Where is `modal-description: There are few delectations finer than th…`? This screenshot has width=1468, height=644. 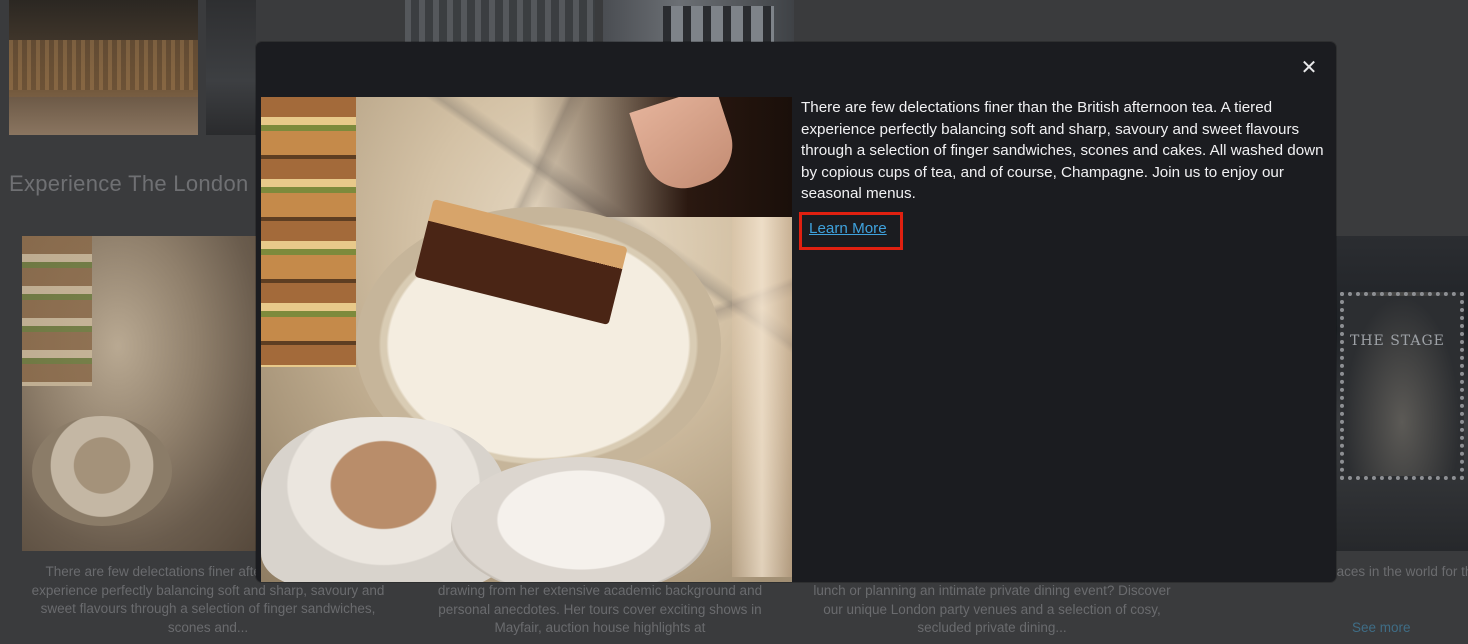
modal-description: There are few delectations finer than th… is located at coordinates (1062, 151).